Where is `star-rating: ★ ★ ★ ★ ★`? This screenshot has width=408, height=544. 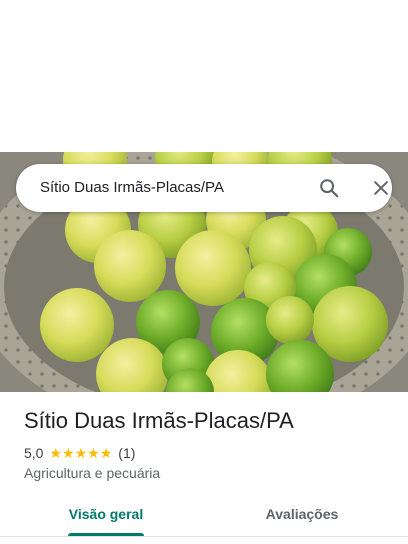
star-rating: ★ ★ ★ ★ ★ is located at coordinates (80, 453).